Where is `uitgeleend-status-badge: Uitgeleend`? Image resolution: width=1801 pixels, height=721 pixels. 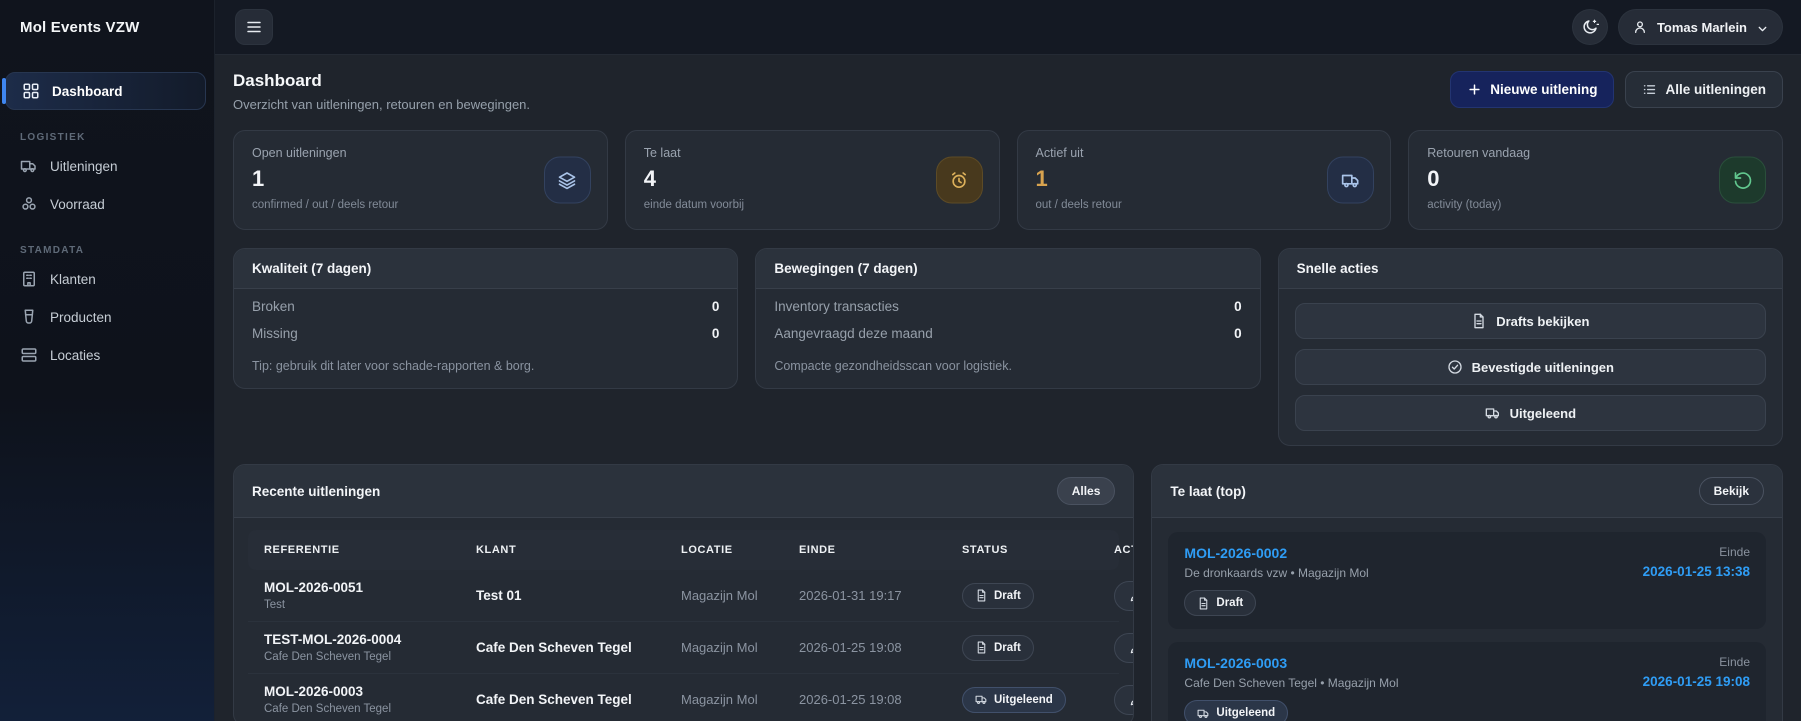 uitgeleend-status-badge: Uitgeleend is located at coordinates (1236, 710).